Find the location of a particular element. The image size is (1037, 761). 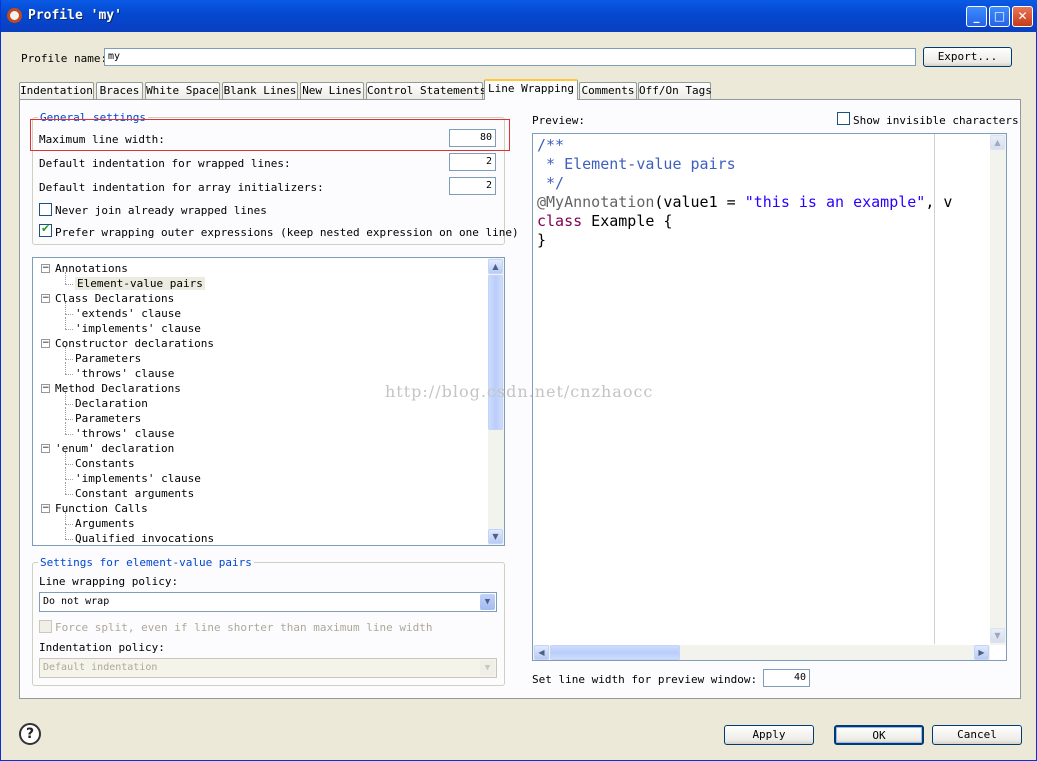

preview-vscrollbar is located at coordinates (998, 389).